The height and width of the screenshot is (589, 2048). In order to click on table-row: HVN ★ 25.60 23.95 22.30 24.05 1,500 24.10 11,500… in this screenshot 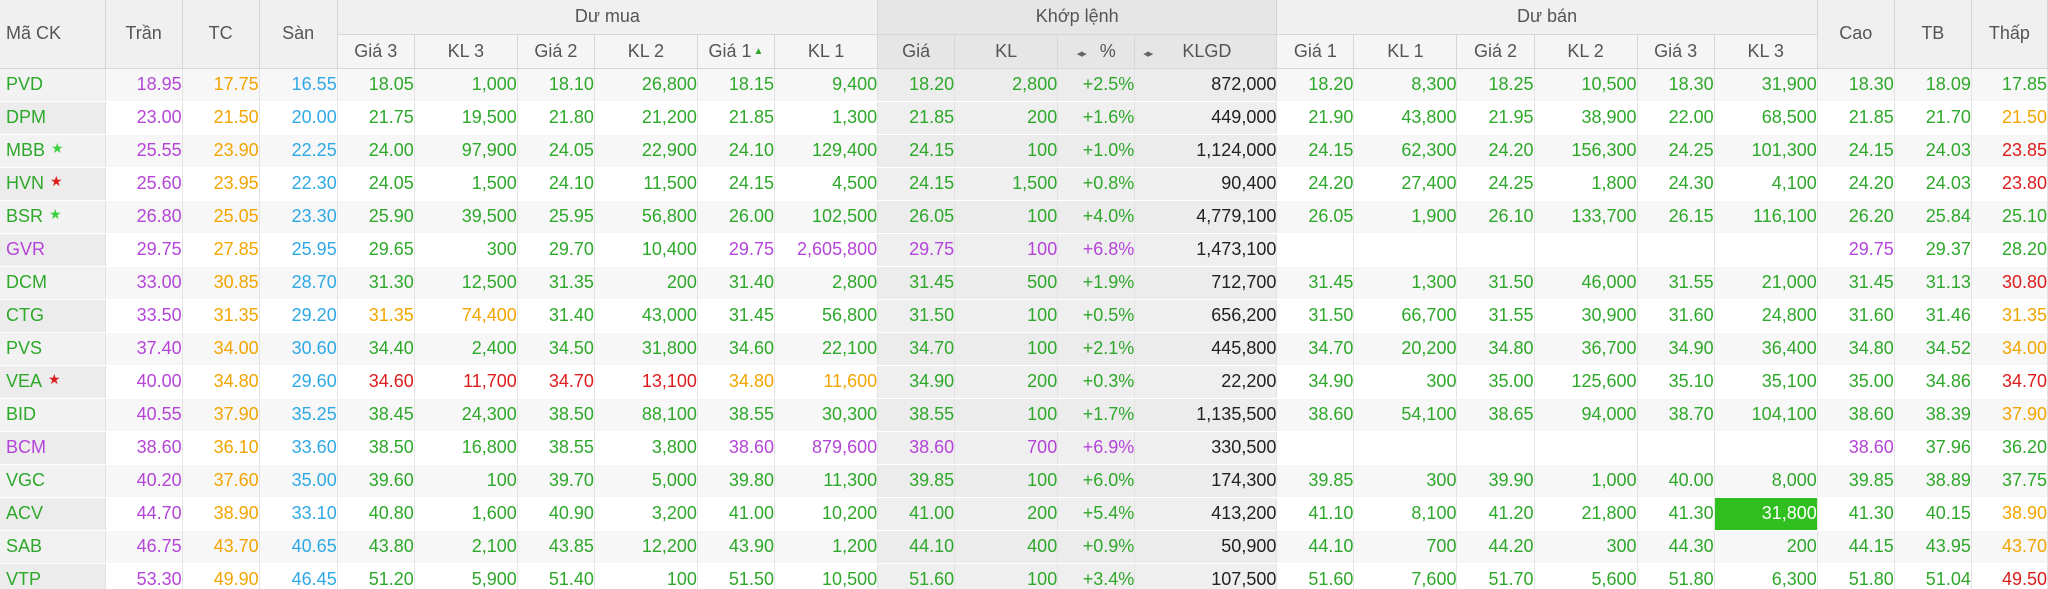, I will do `click(1024, 184)`.